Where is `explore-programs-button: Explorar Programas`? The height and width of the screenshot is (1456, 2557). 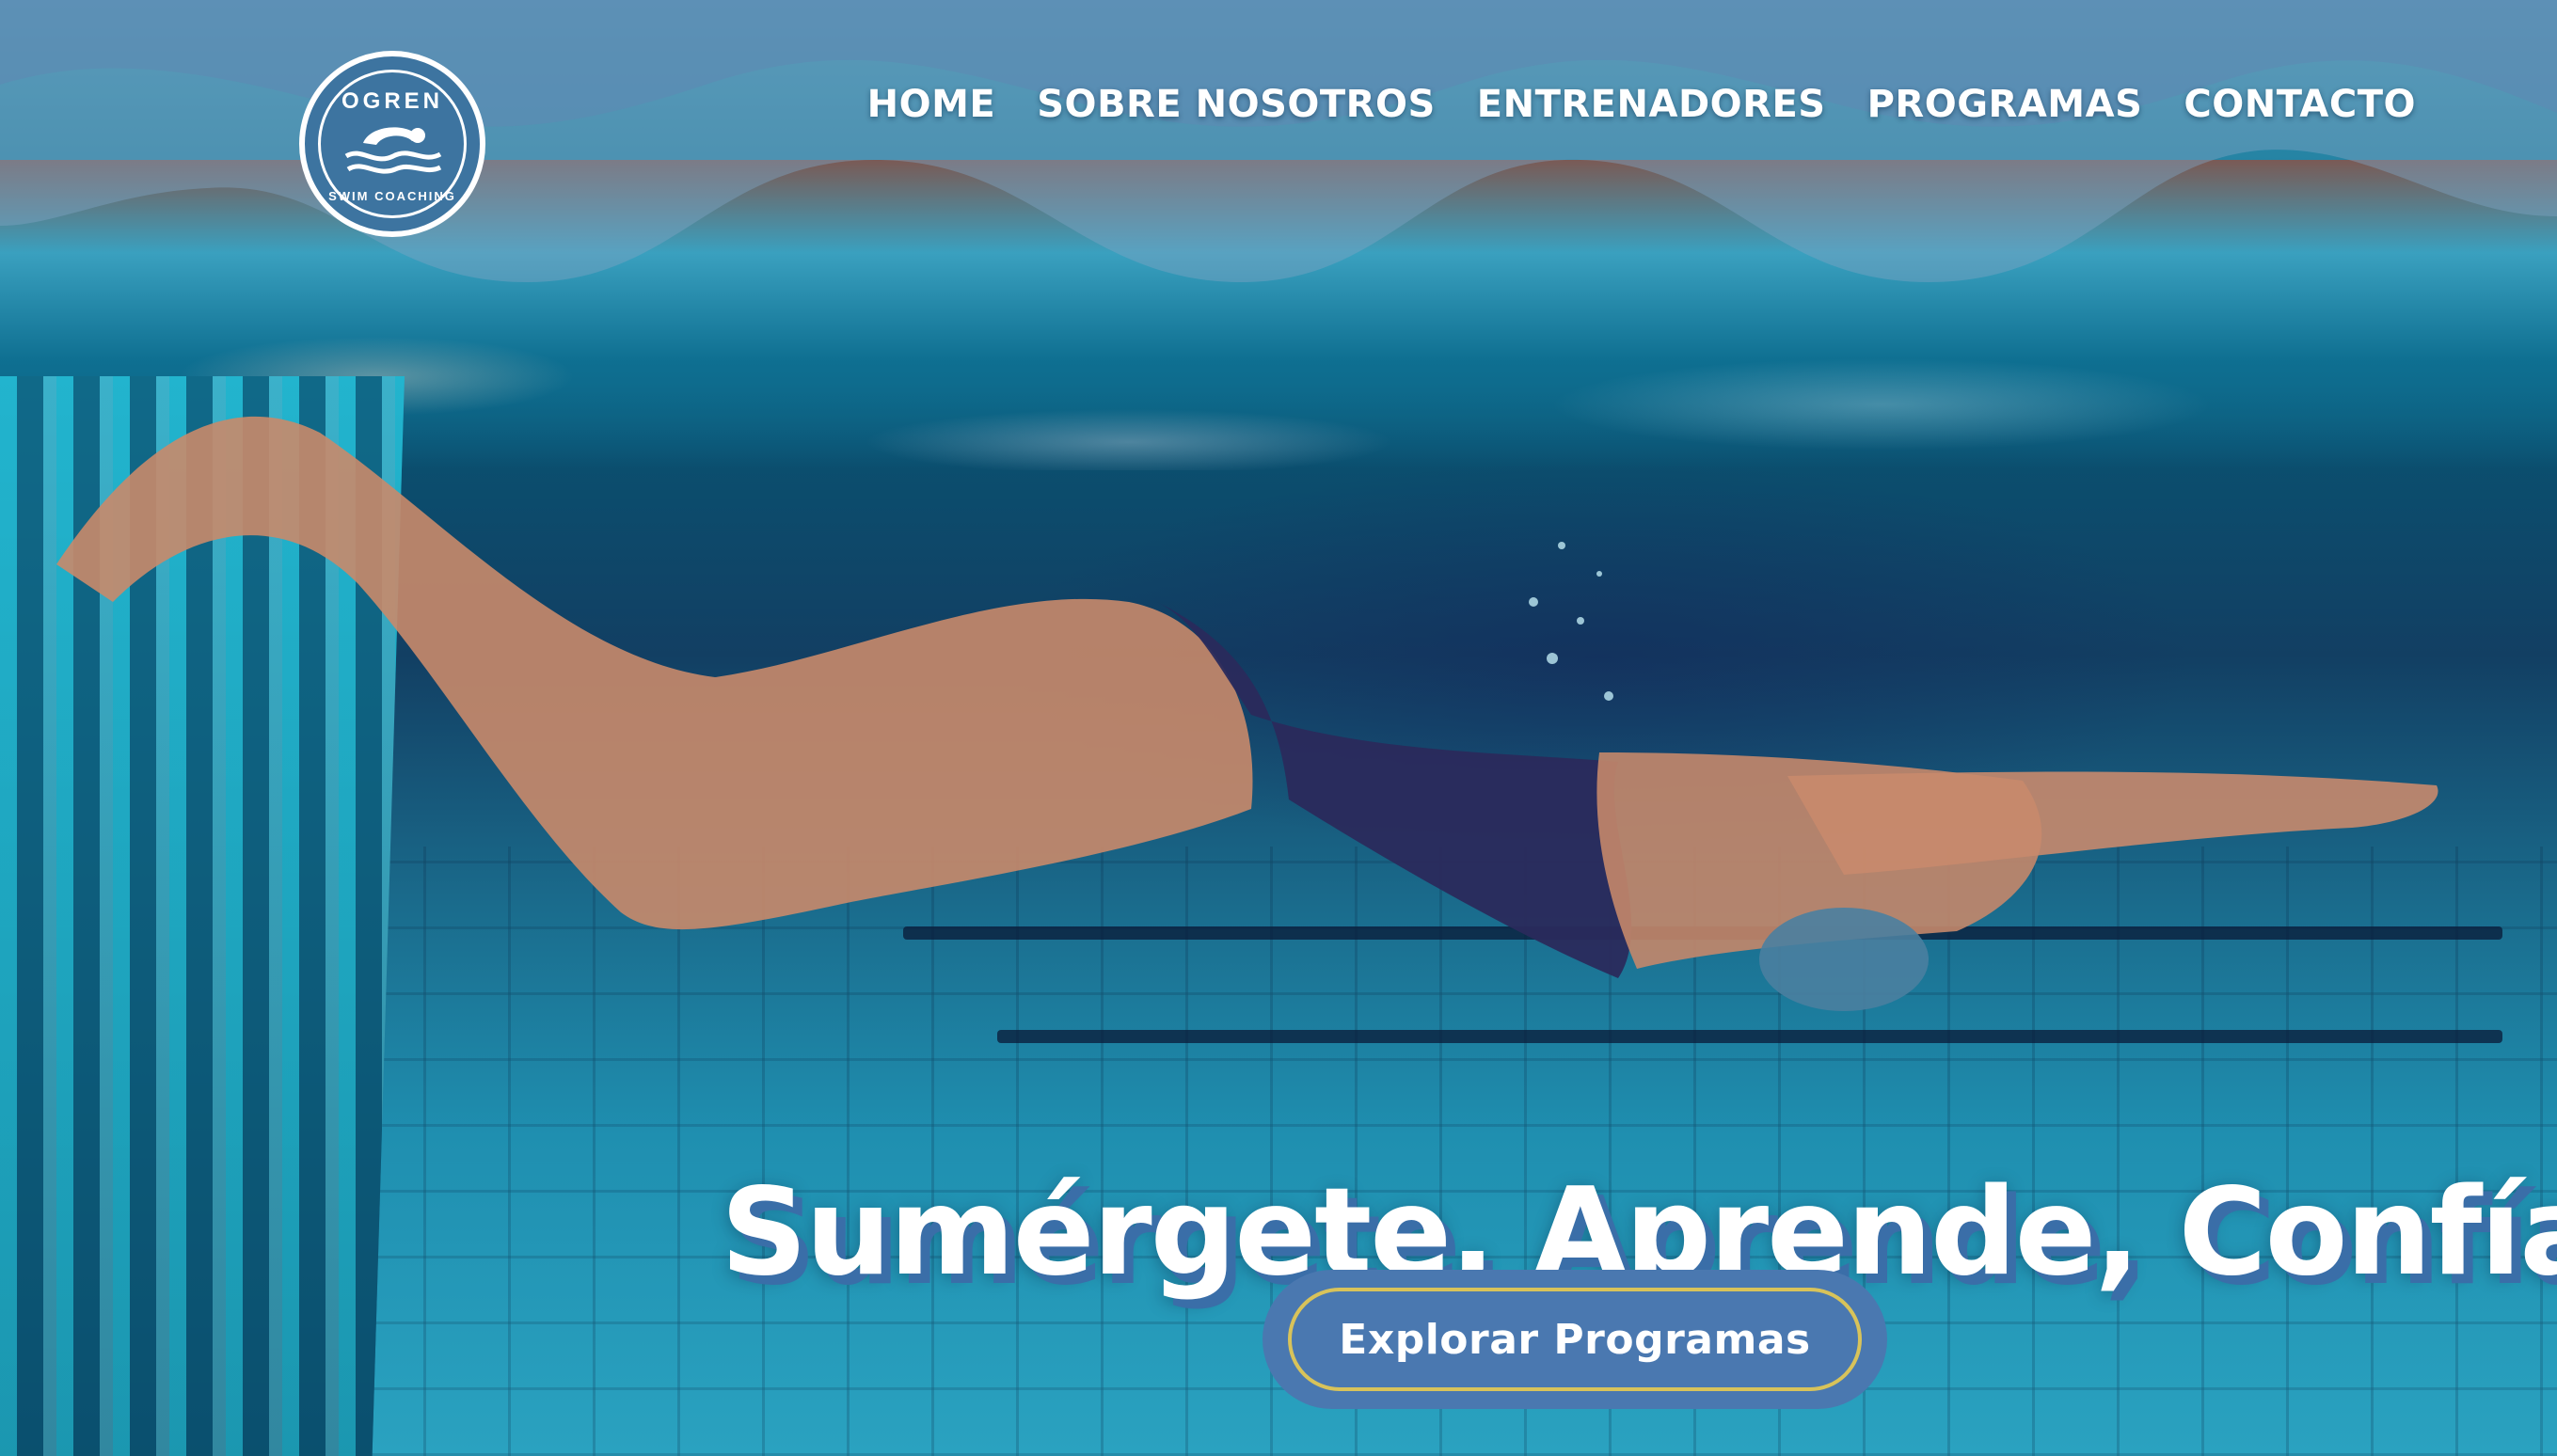
explore-programs-button: Explorar Programas is located at coordinates (1575, 1339).